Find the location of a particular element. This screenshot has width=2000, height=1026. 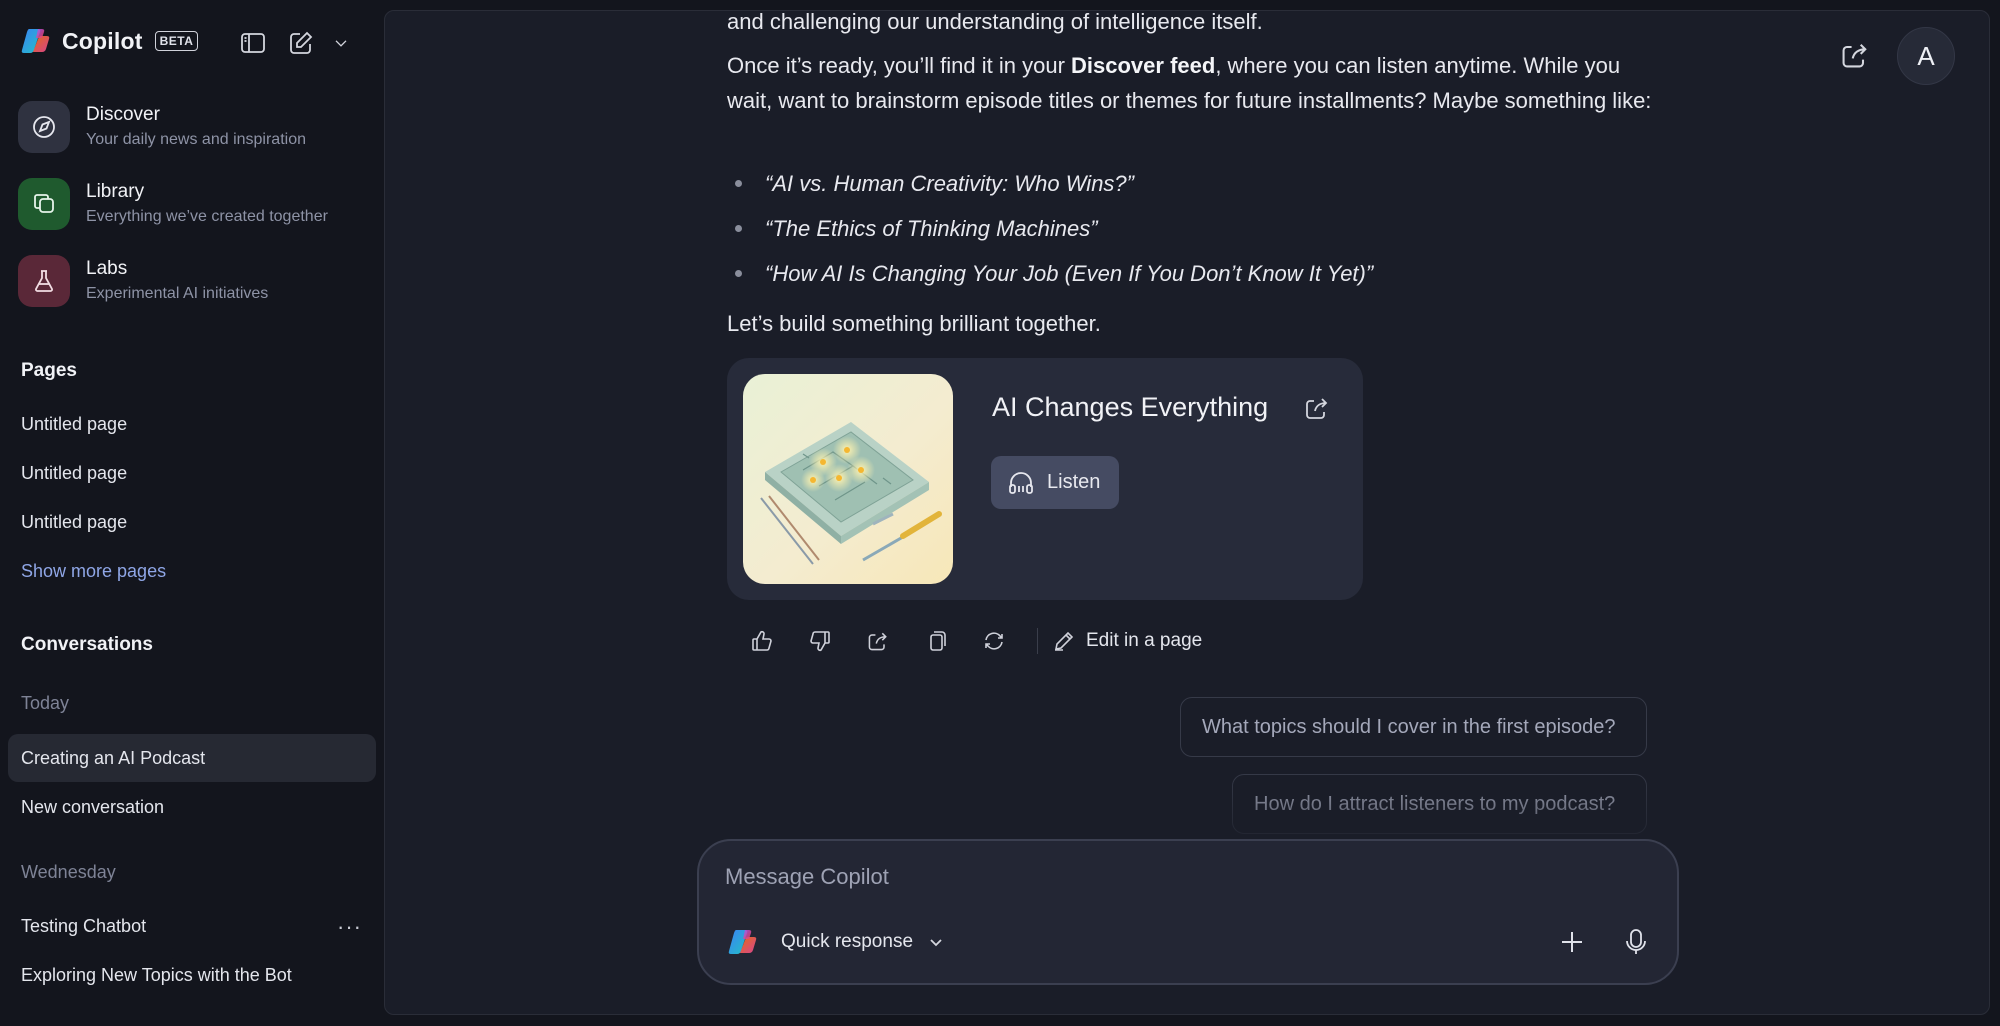

conversation-item: New conversation is located at coordinates (192, 807).